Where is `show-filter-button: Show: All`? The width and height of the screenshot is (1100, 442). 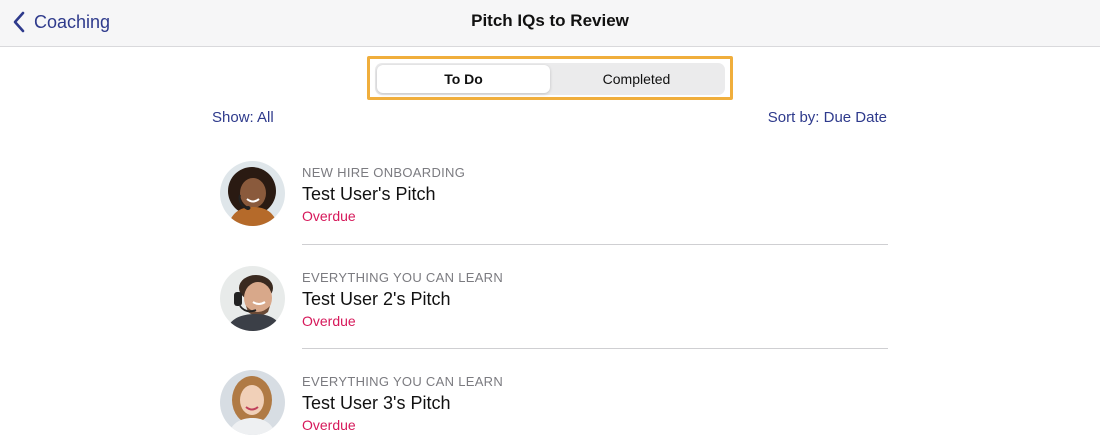
show-filter-button: Show: All is located at coordinates (243, 117).